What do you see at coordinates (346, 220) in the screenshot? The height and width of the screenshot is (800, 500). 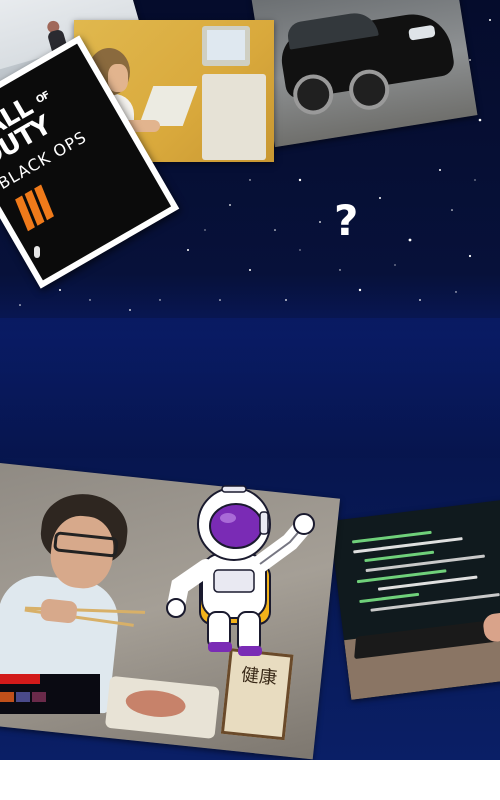 I see `question-mark: ?` at bounding box center [346, 220].